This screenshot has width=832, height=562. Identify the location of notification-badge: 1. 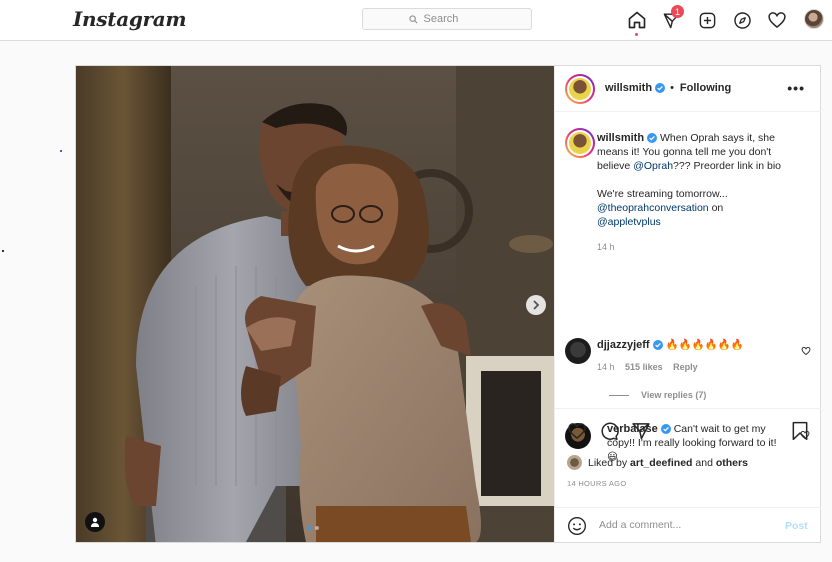
(677, 11).